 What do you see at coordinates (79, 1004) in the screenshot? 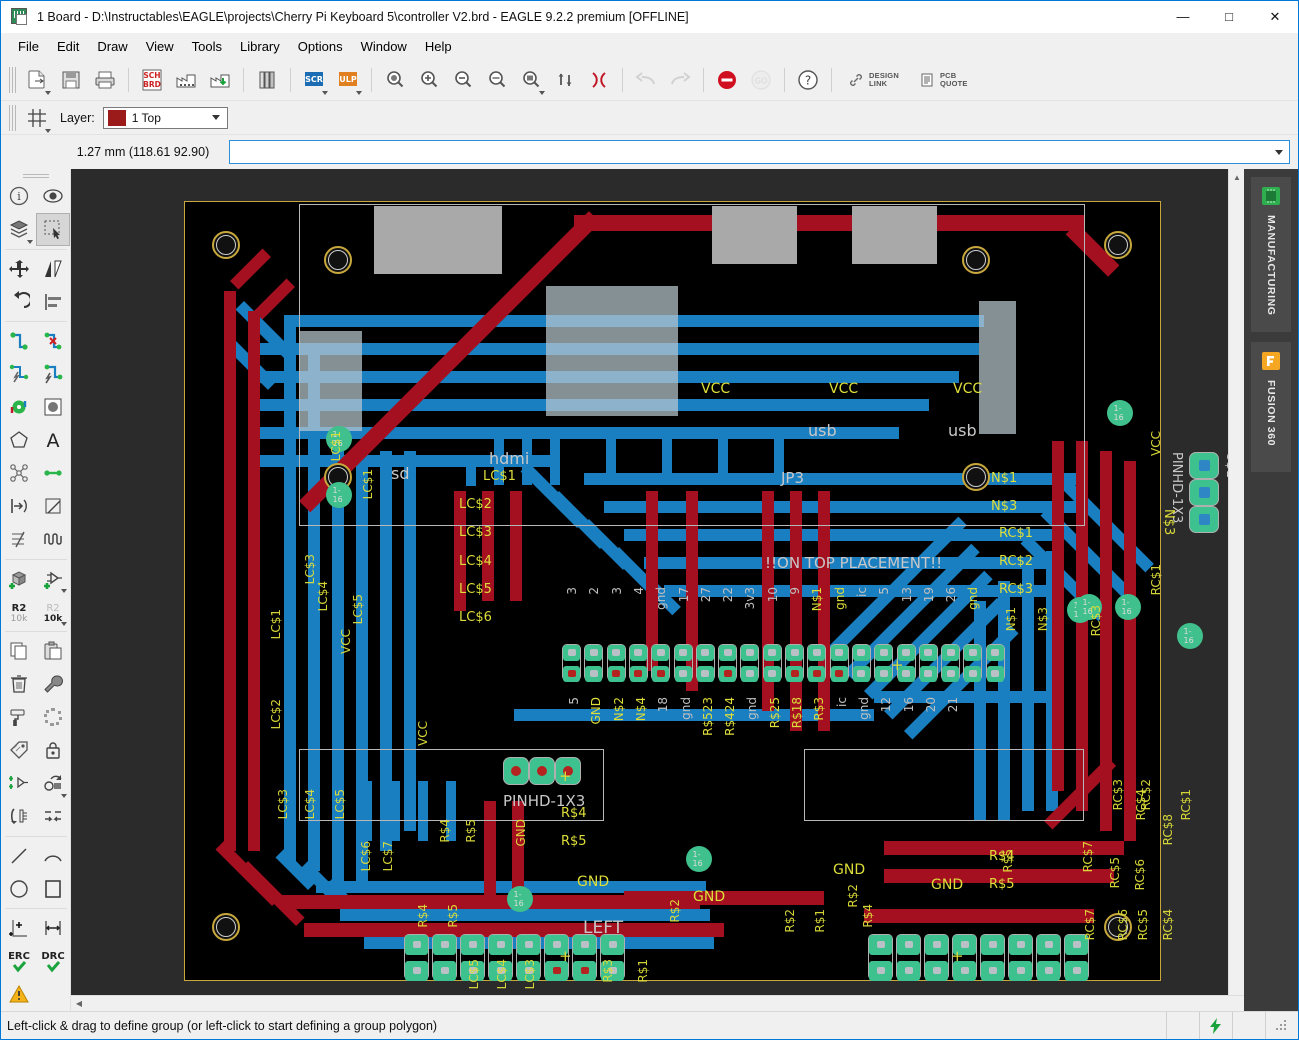
I see `scroll-left-arrow: ◀` at bounding box center [79, 1004].